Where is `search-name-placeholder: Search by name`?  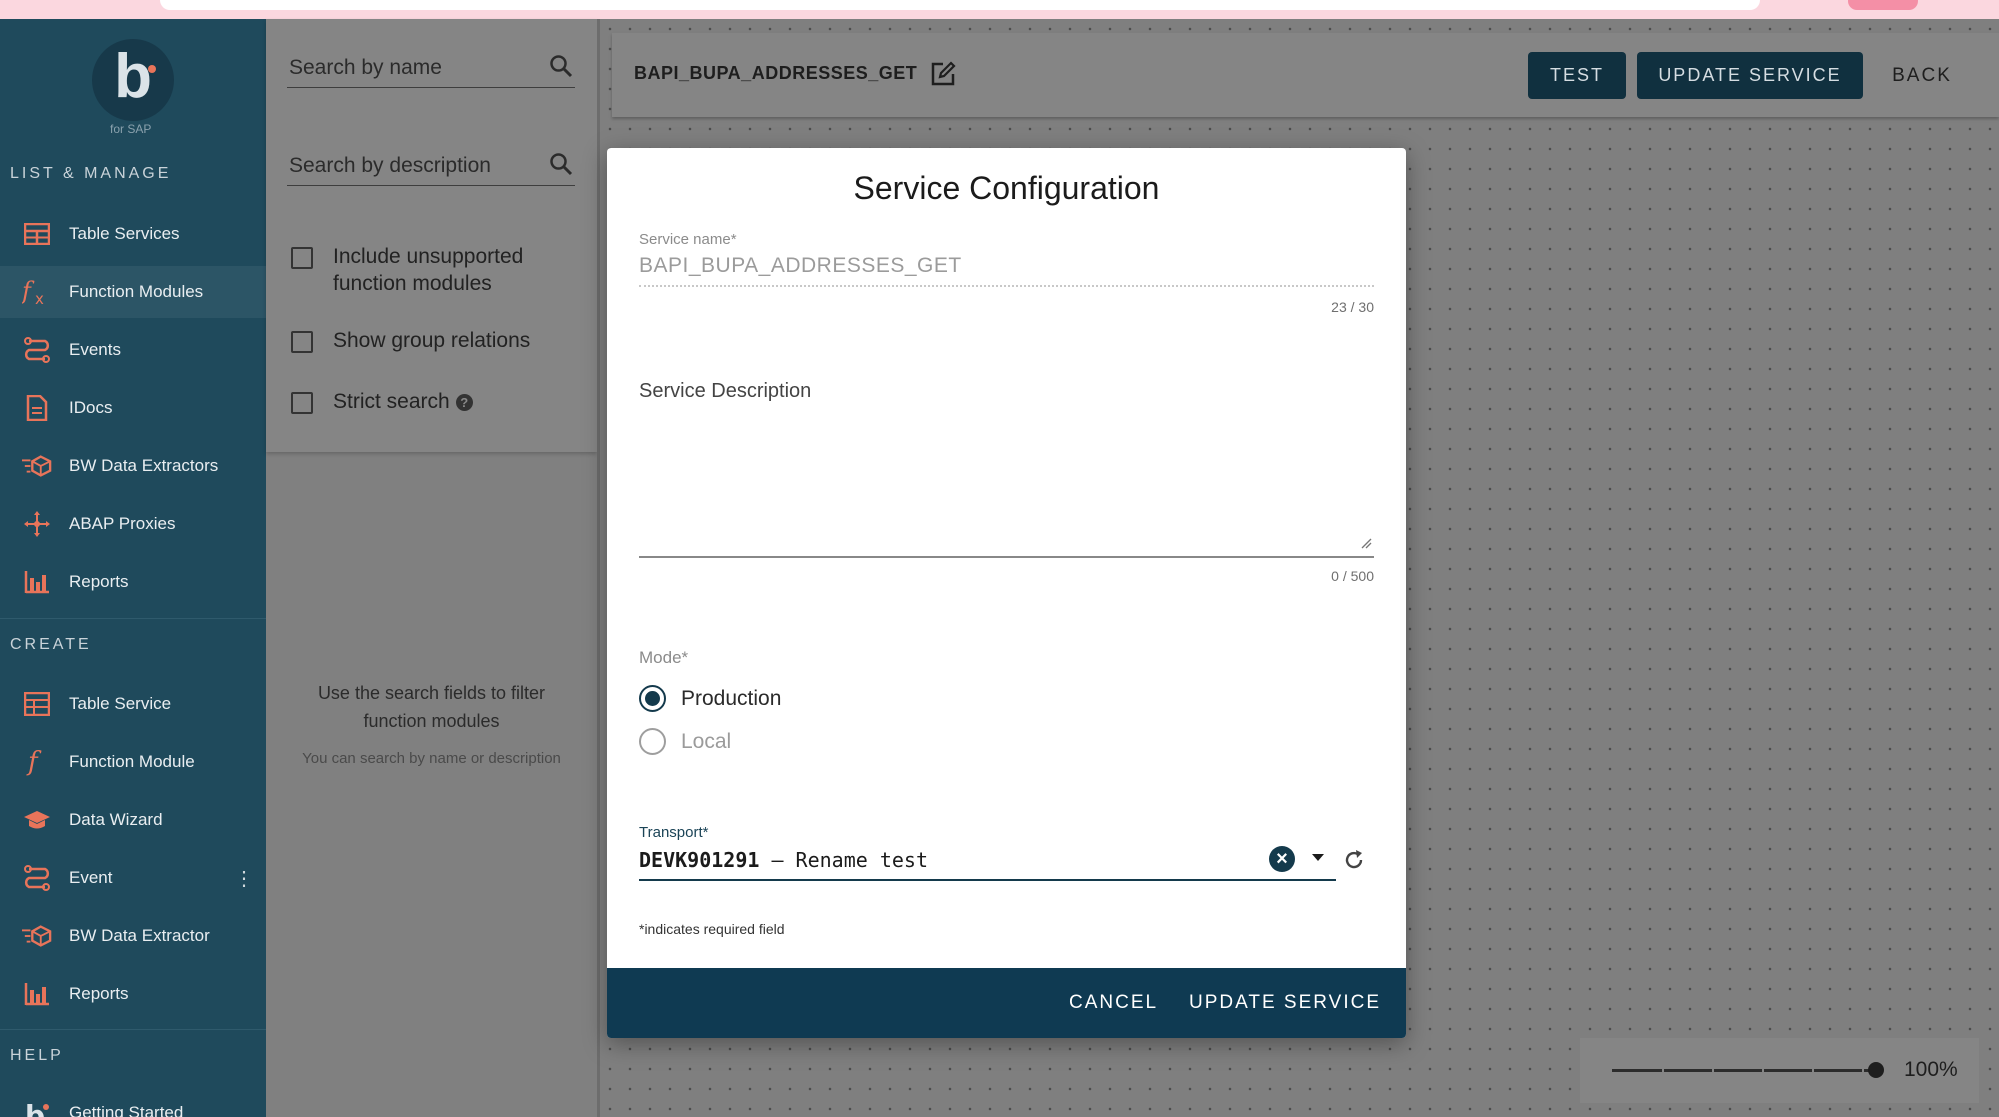
search-name-placeholder: Search by name is located at coordinates (365, 67).